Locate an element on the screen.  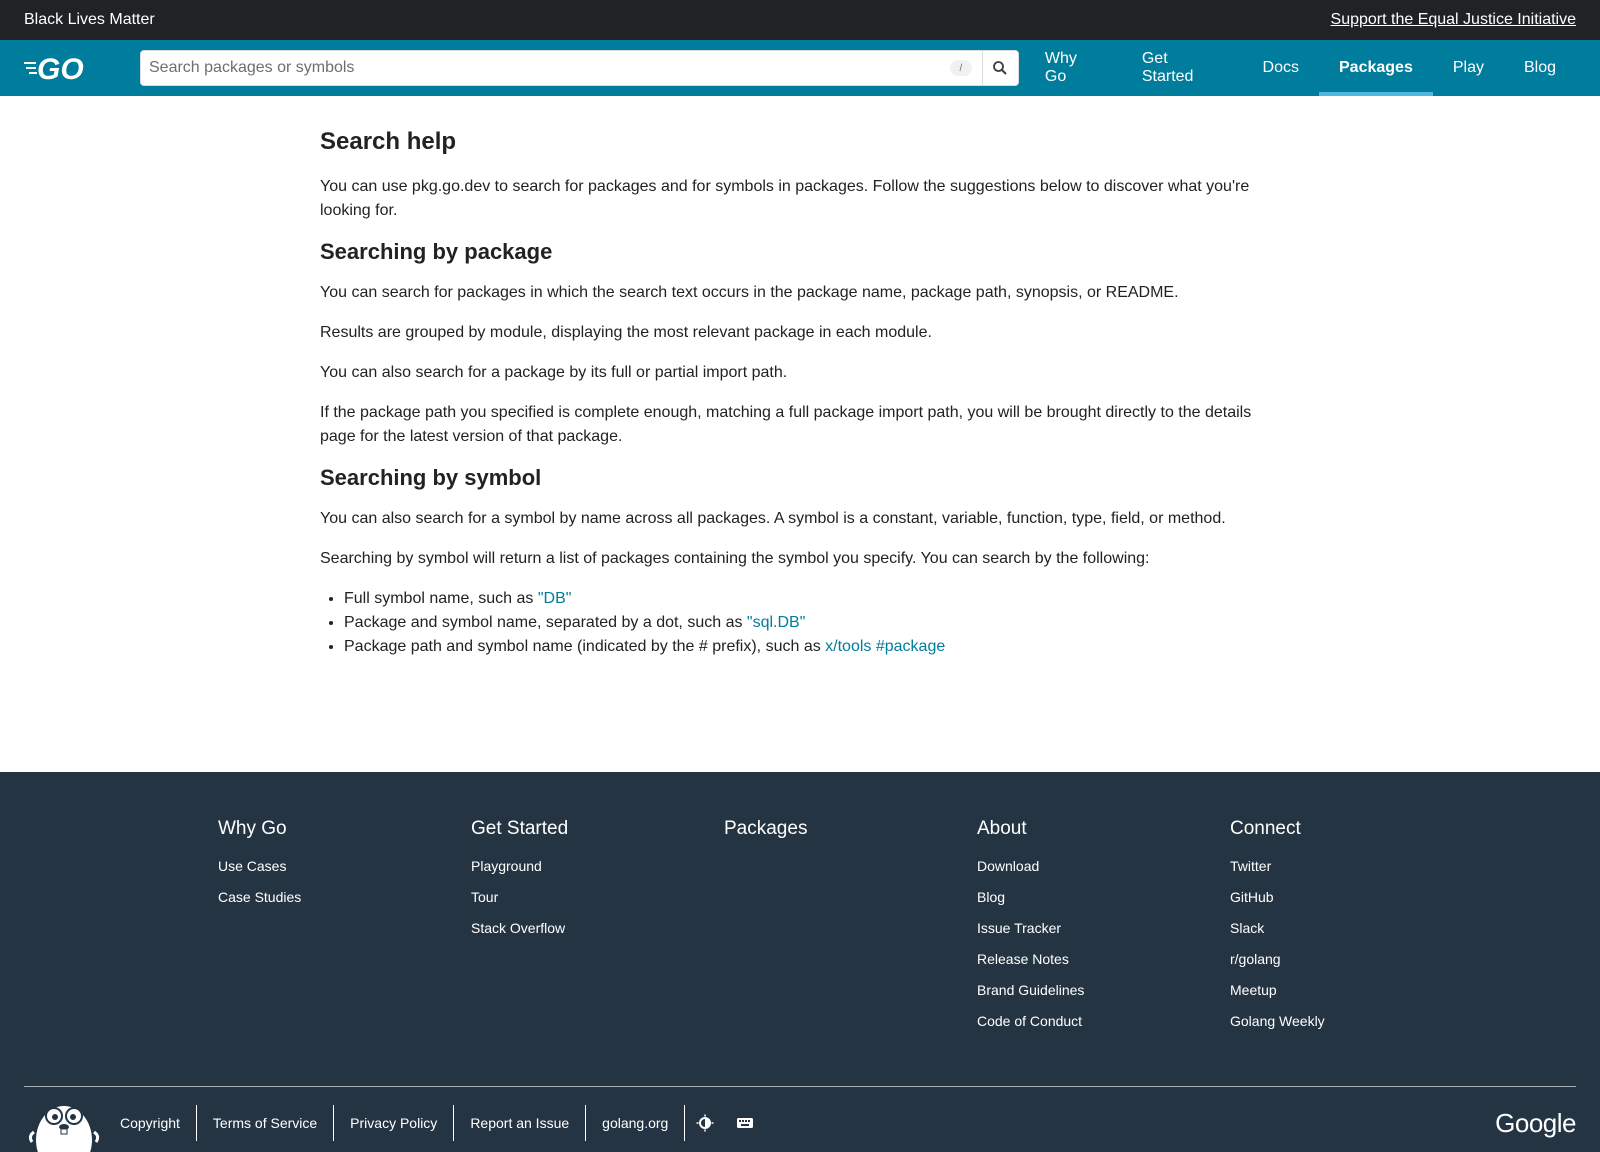
privacy-link: Privacy Policy is located at coordinates (394, 1123).